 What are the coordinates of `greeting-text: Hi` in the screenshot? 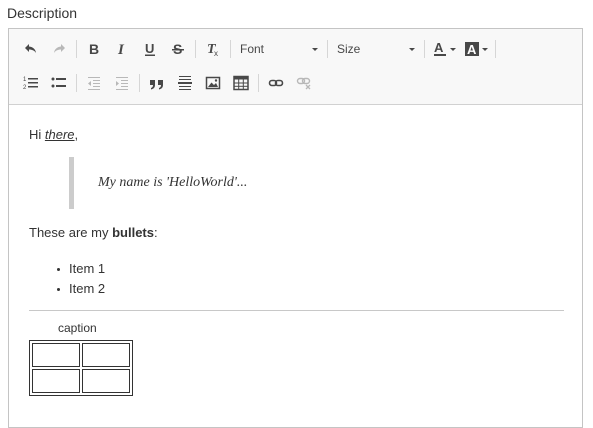 It's located at (37, 134).